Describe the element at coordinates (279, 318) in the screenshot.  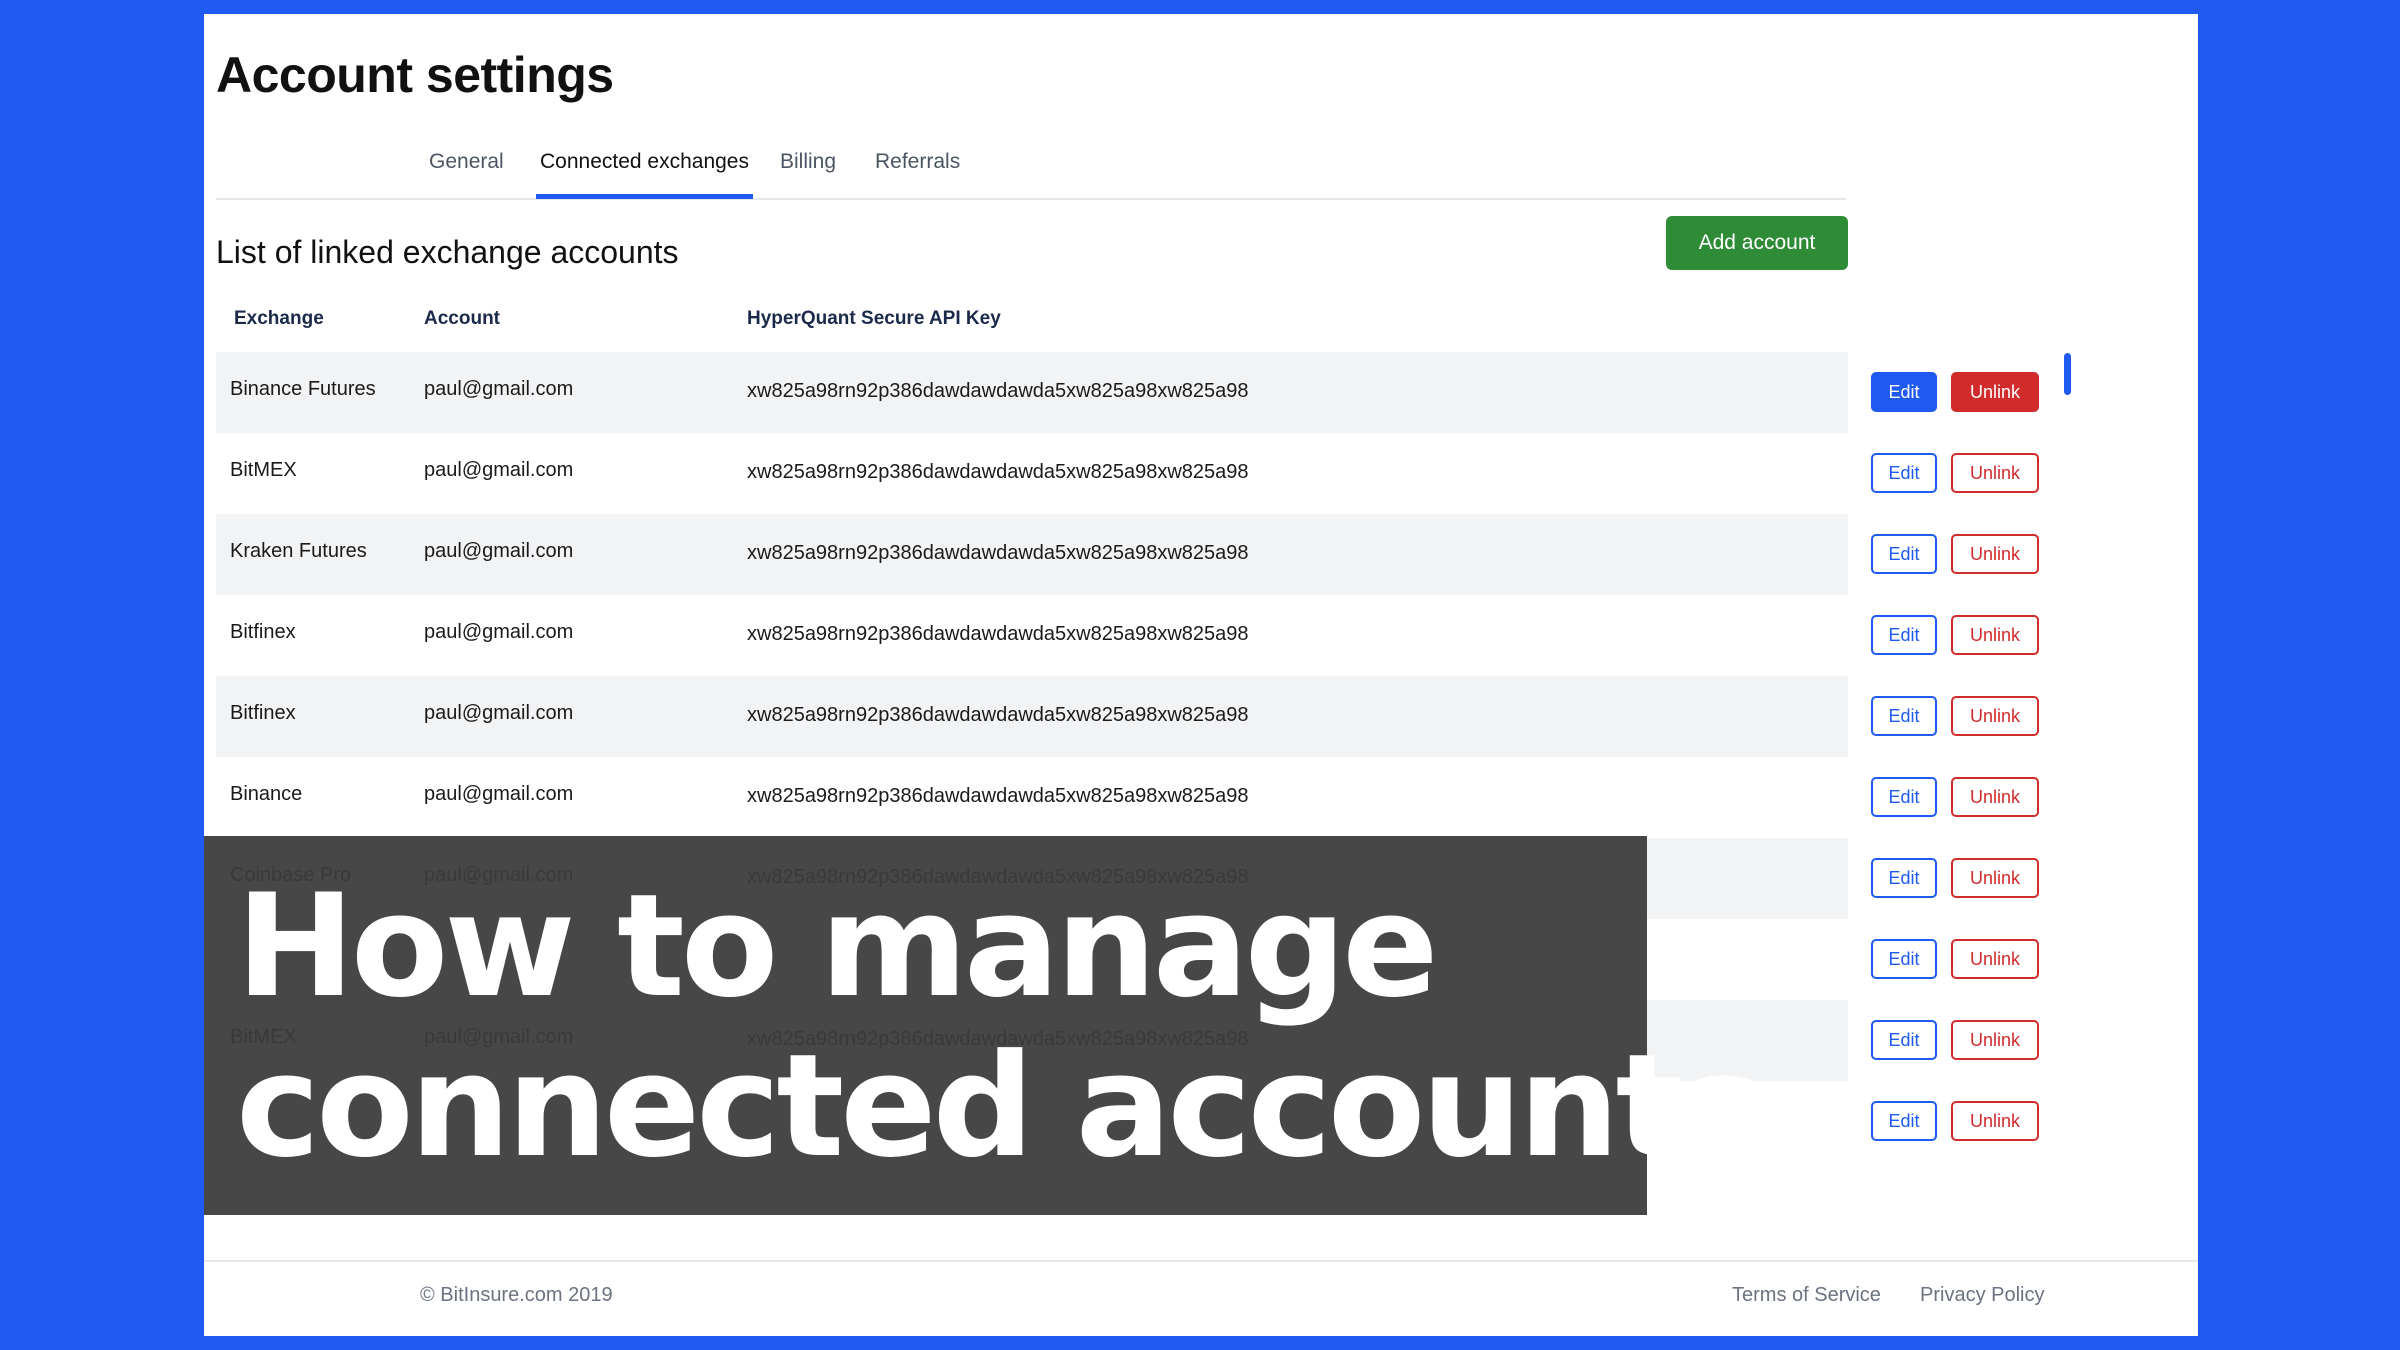
I see `column-header-exchange: Exchange` at that location.